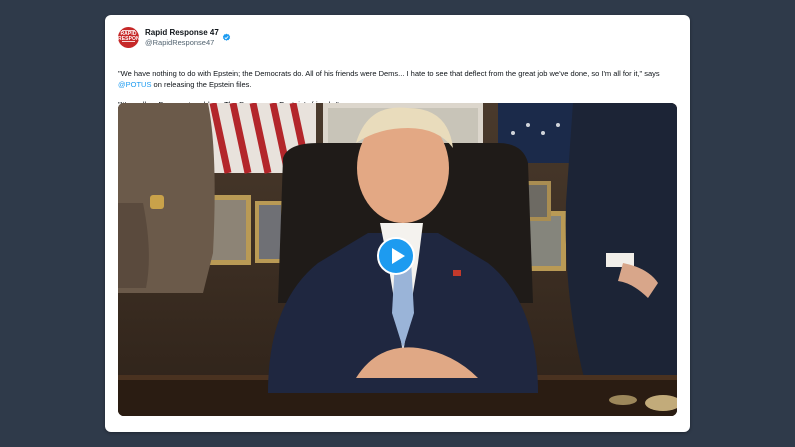 The image size is (795, 447). What do you see at coordinates (621, 248) in the screenshot?
I see `right-person` at bounding box center [621, 248].